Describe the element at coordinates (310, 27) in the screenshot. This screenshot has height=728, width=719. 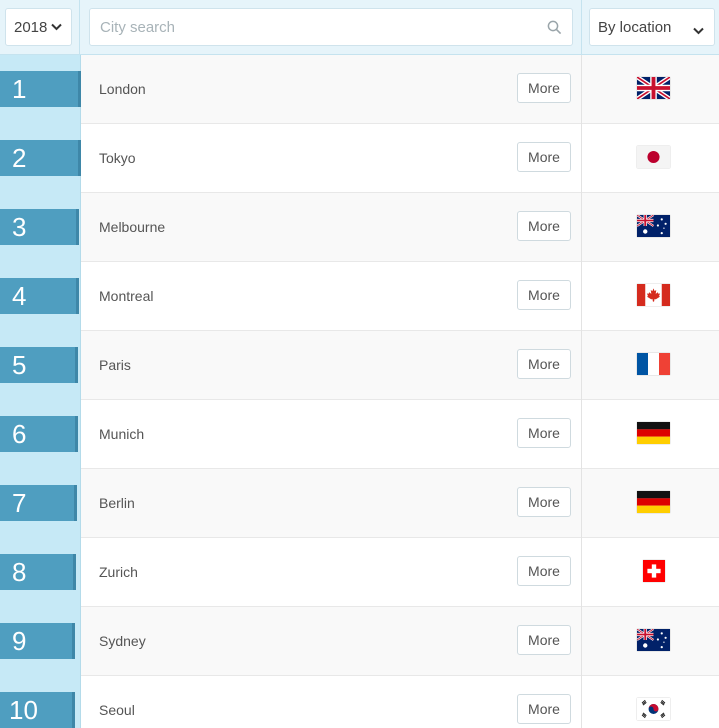
I see `search-input` at that location.